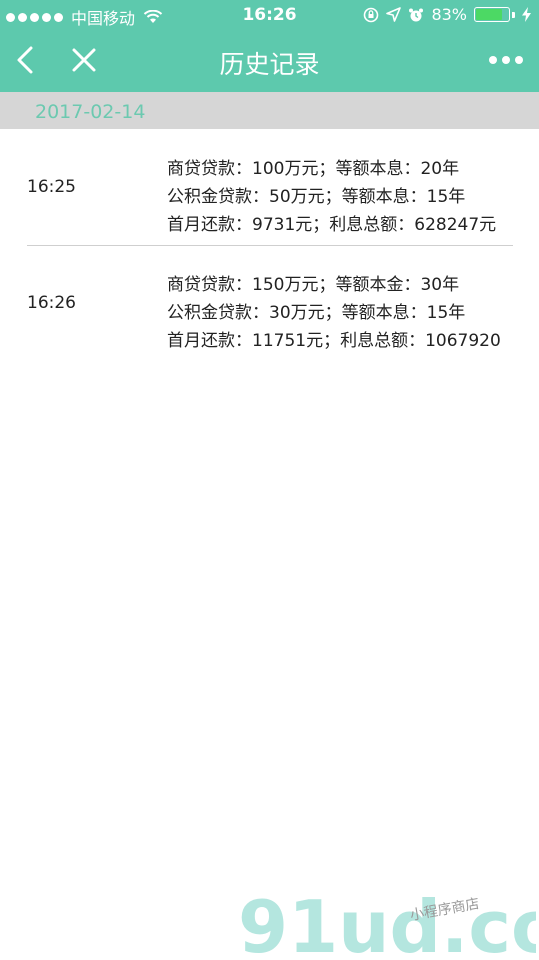 The height and width of the screenshot is (960, 539). I want to click on watermark-logo-text: 91ud.com, so click(387, 923).